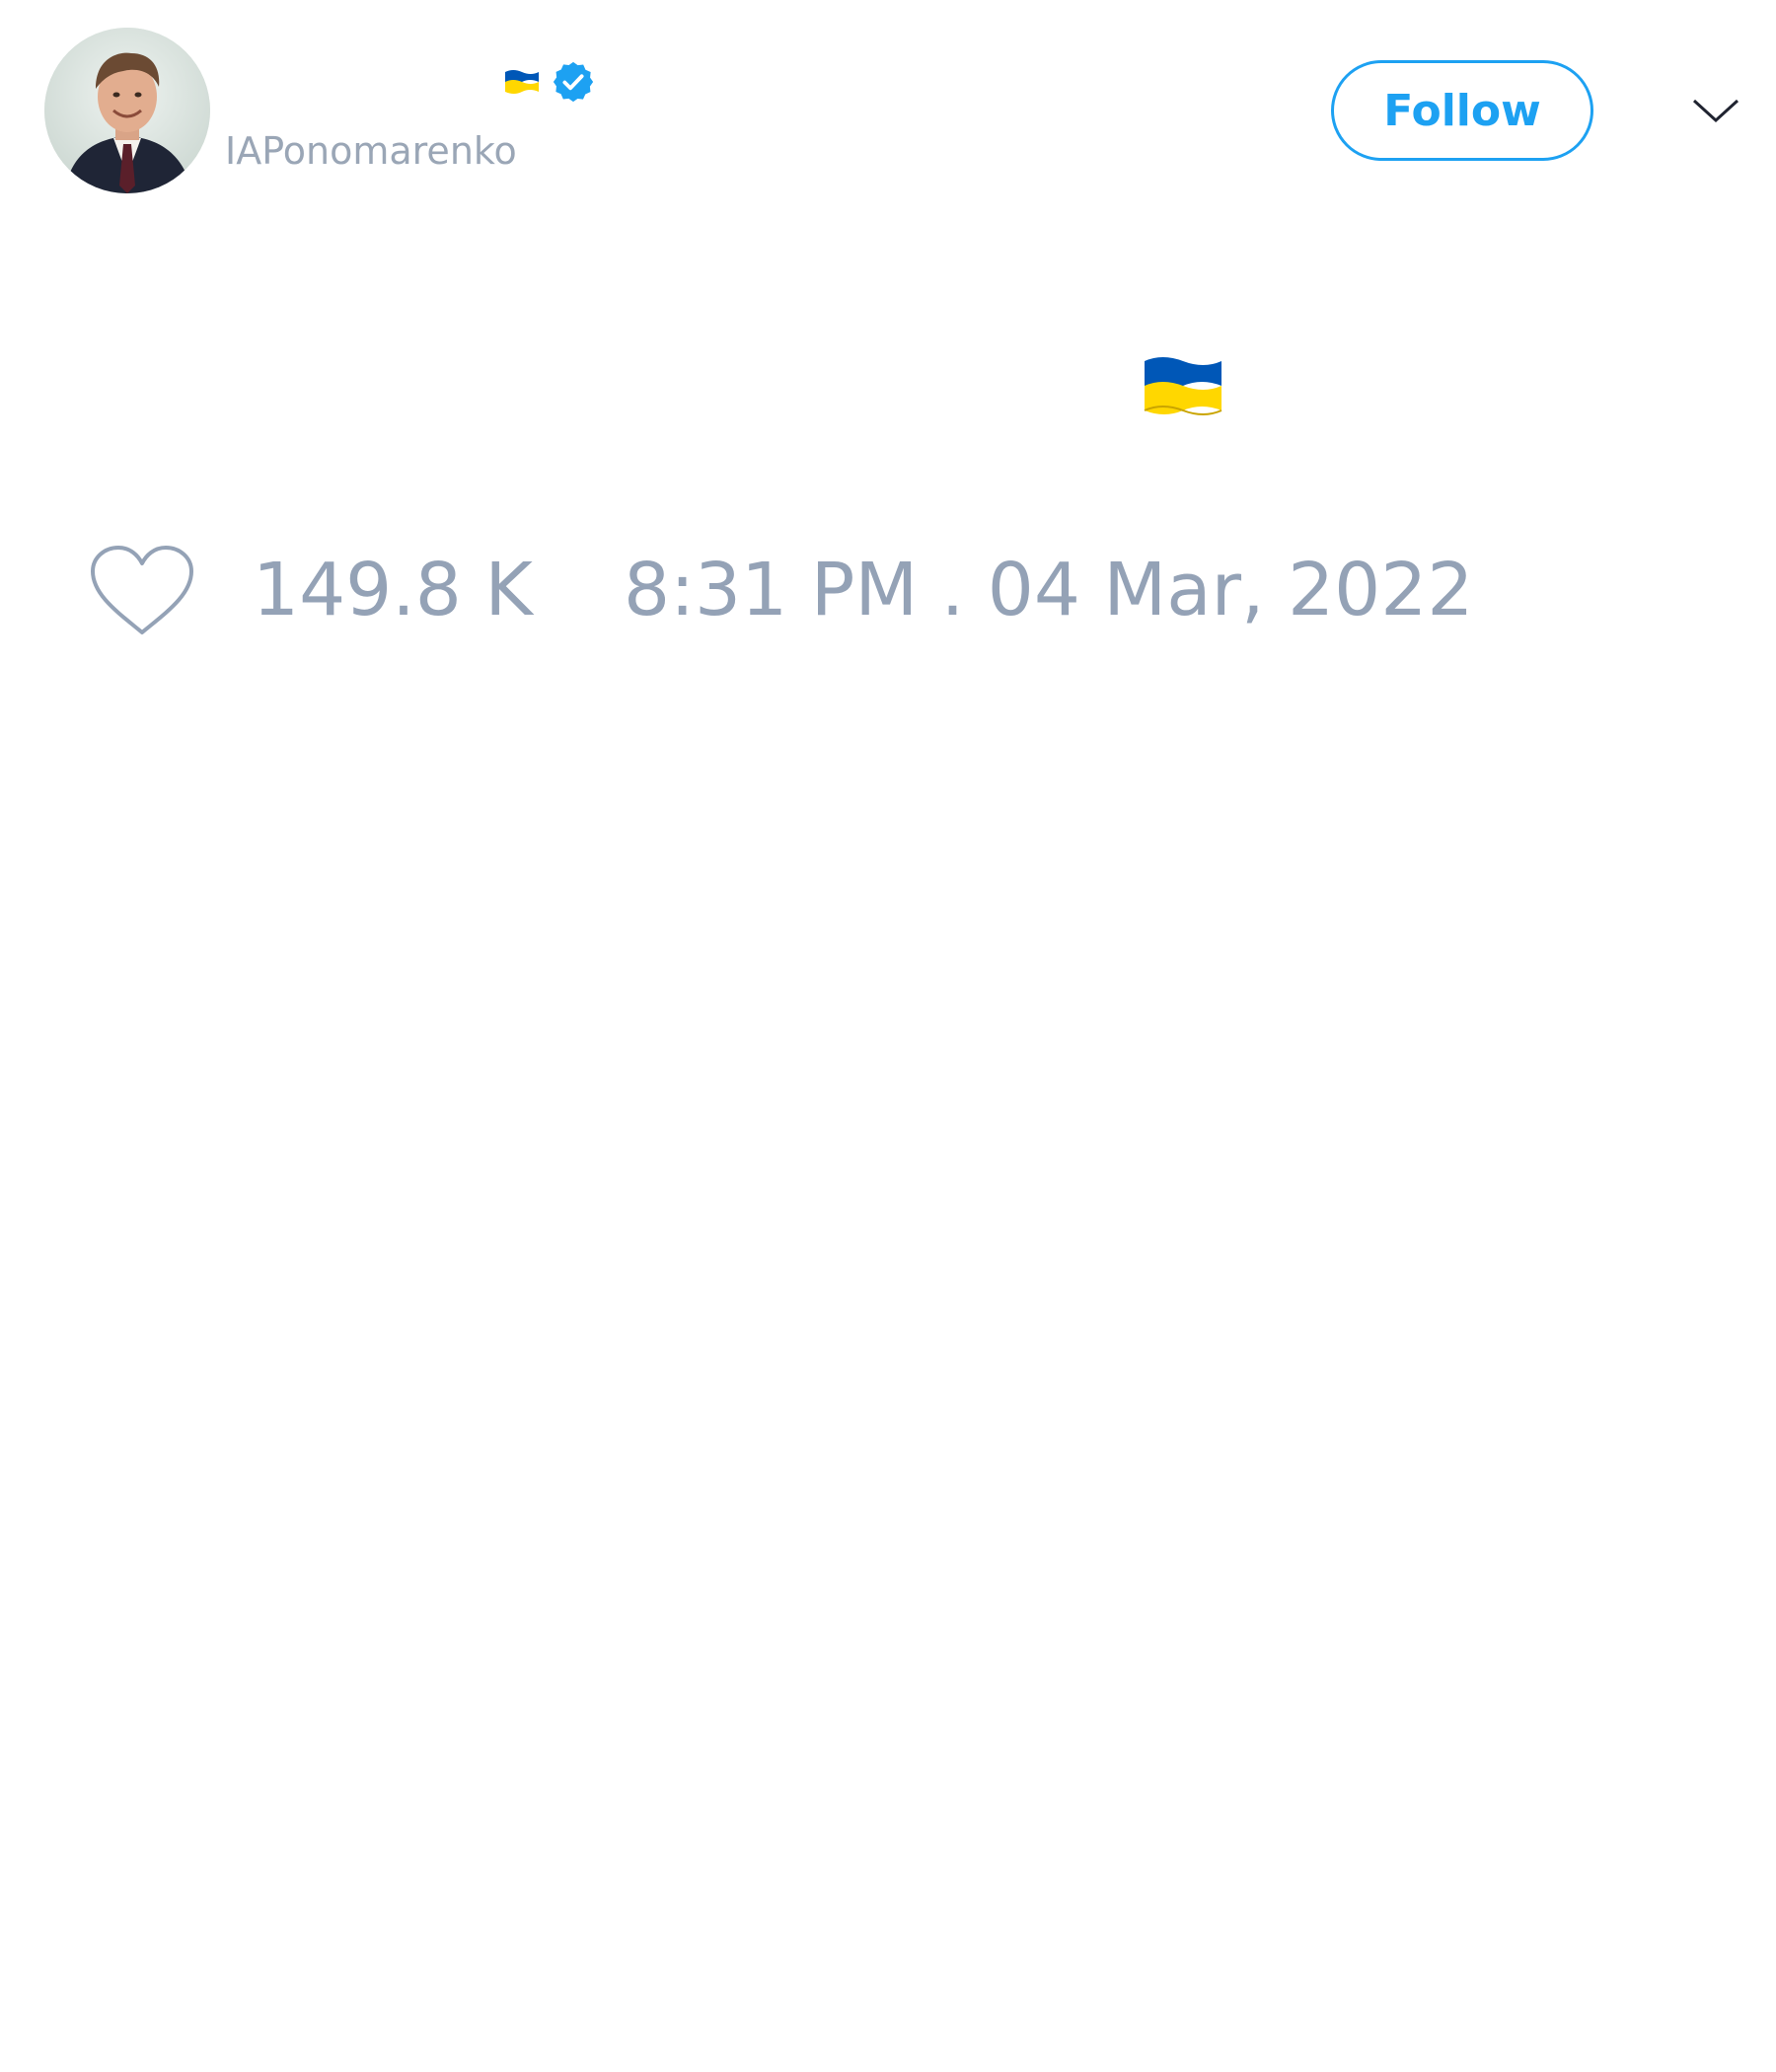 The height and width of the screenshot is (2072, 1776). I want to click on like-count: 149.8 K, so click(393, 590).